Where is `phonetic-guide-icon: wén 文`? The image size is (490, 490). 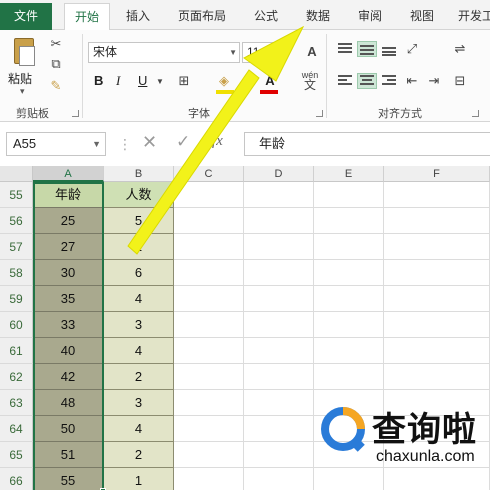 phonetic-guide-icon: wén 文 is located at coordinates (310, 80).